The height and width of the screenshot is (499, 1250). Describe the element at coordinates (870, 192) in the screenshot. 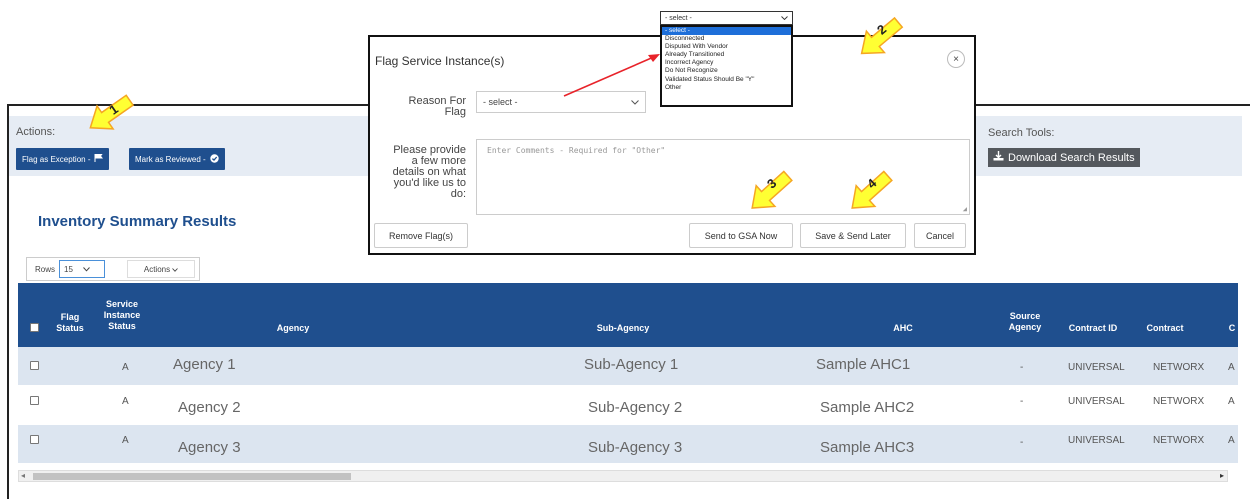

I see `callout-arrow-4: 4` at that location.